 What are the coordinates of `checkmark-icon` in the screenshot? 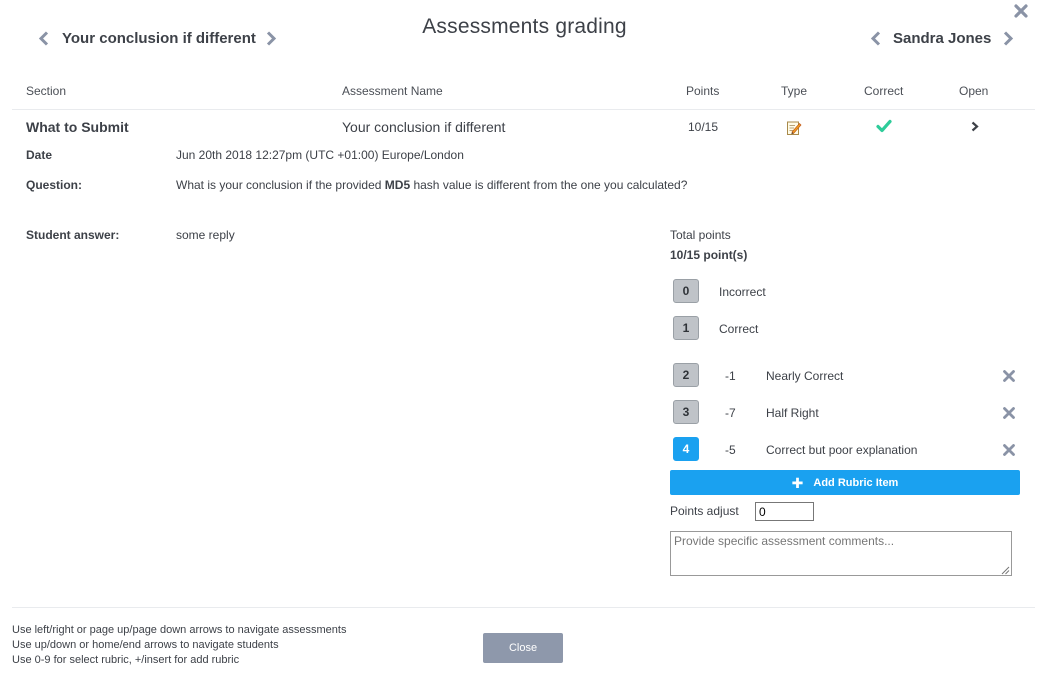 It's located at (884, 126).